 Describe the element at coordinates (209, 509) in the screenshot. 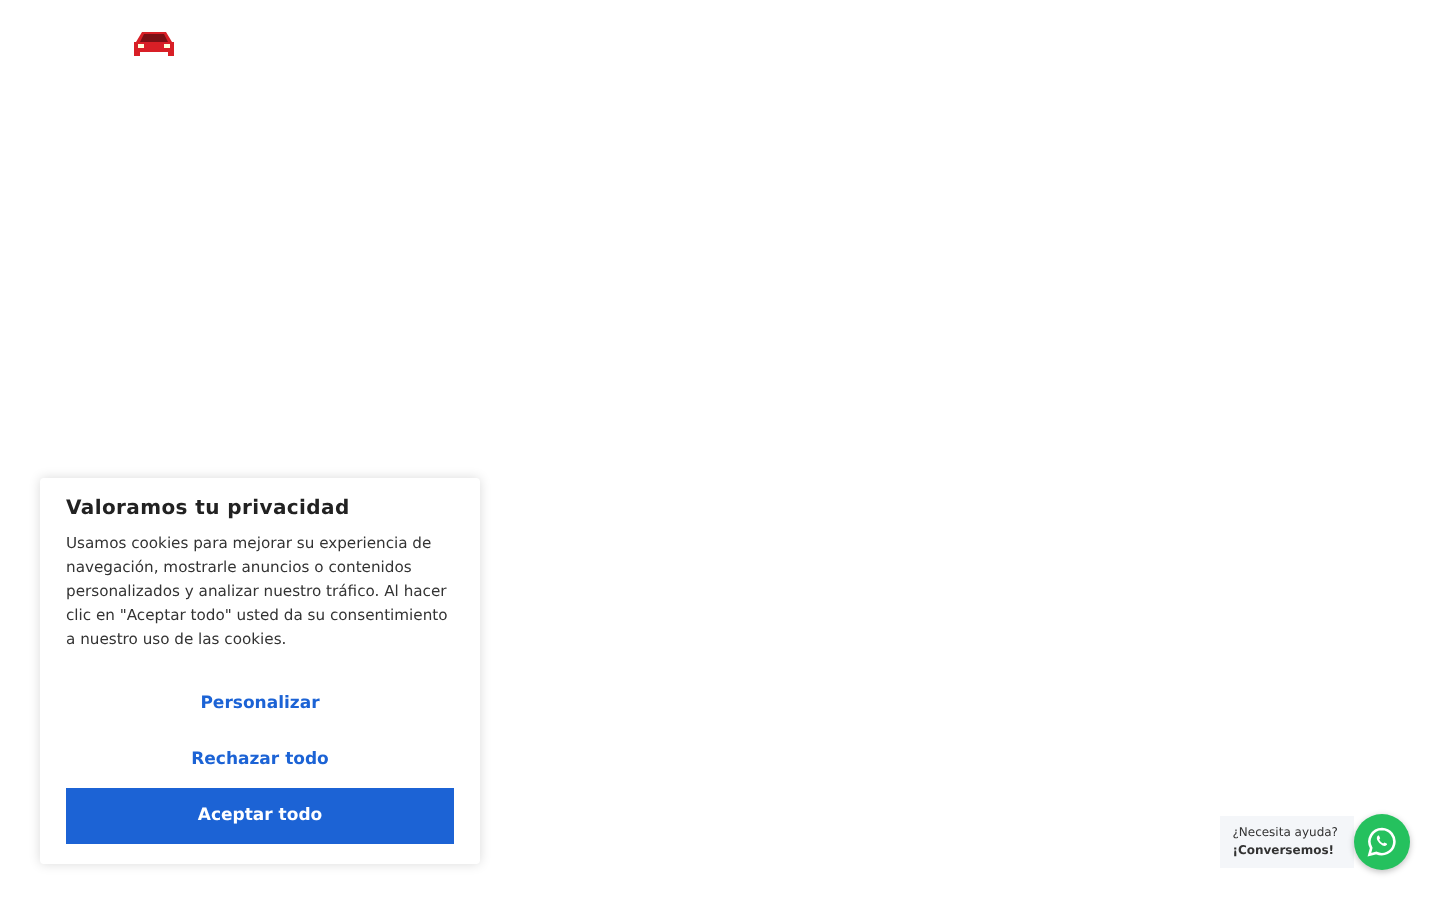

I see `consent-title: Valoramos tu privacidad` at that location.